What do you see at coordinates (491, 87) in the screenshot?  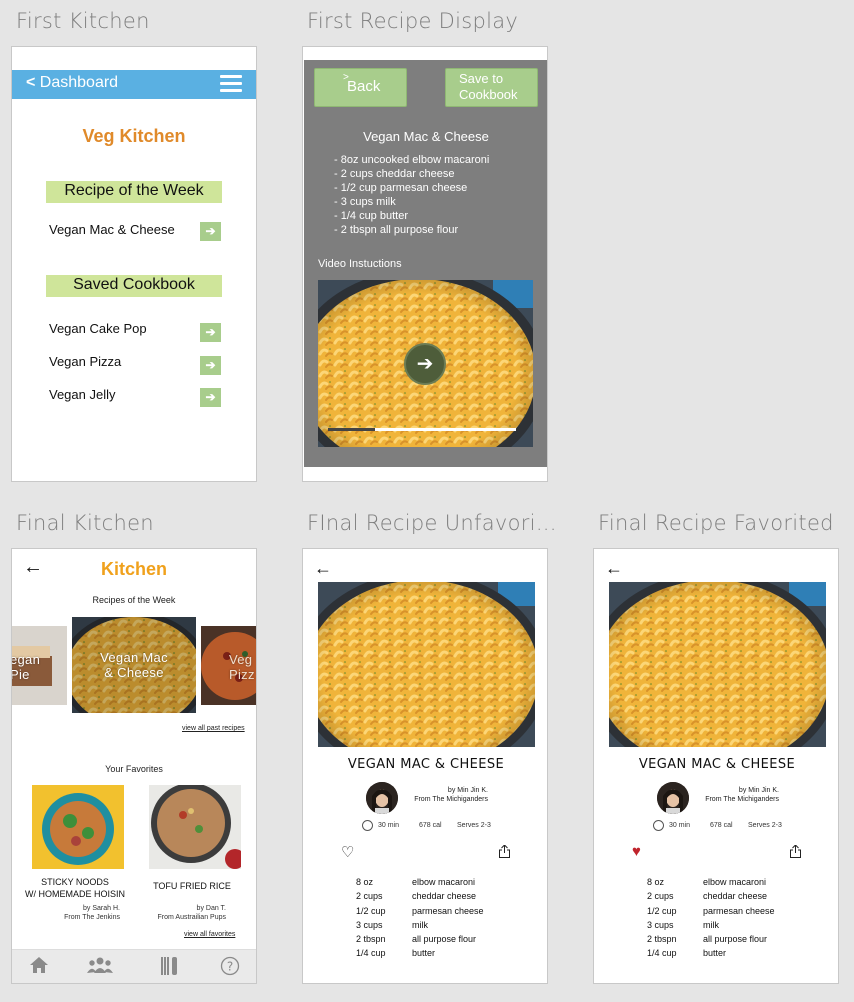 I see `save-to-cookbook-button: Save to Cookbook` at bounding box center [491, 87].